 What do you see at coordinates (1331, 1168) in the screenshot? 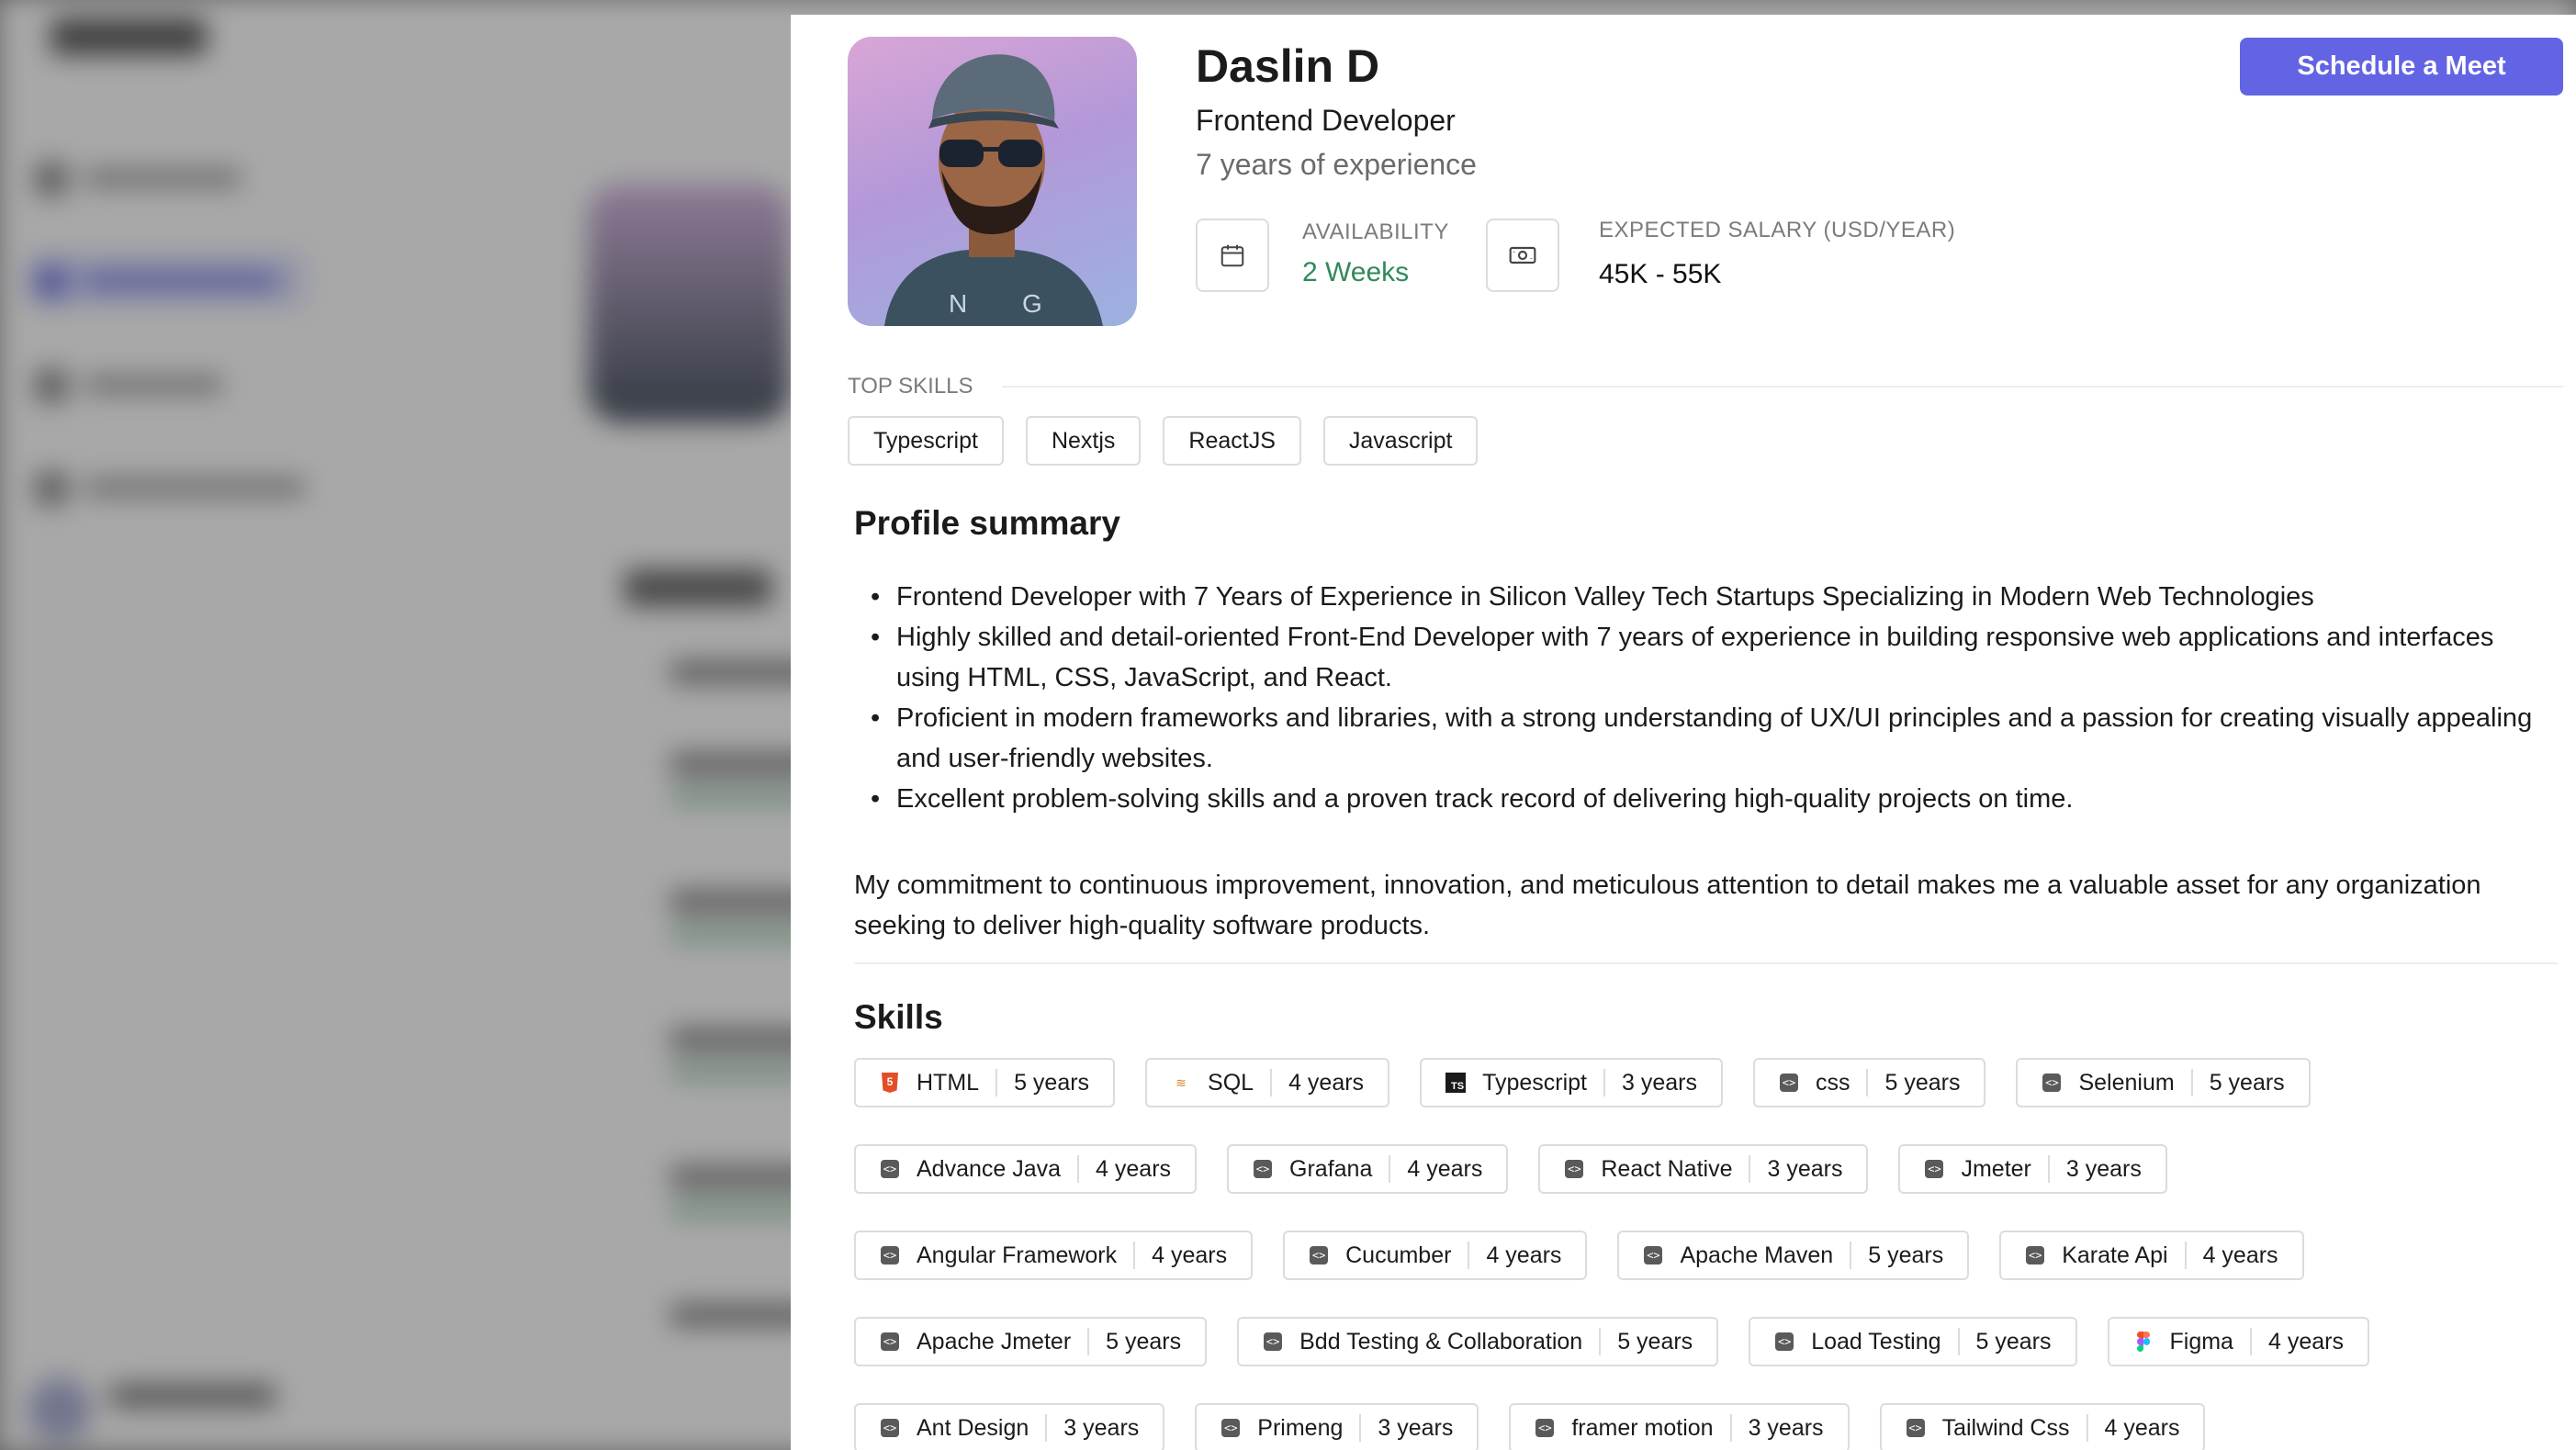
I see `skill-name: Grafana` at bounding box center [1331, 1168].